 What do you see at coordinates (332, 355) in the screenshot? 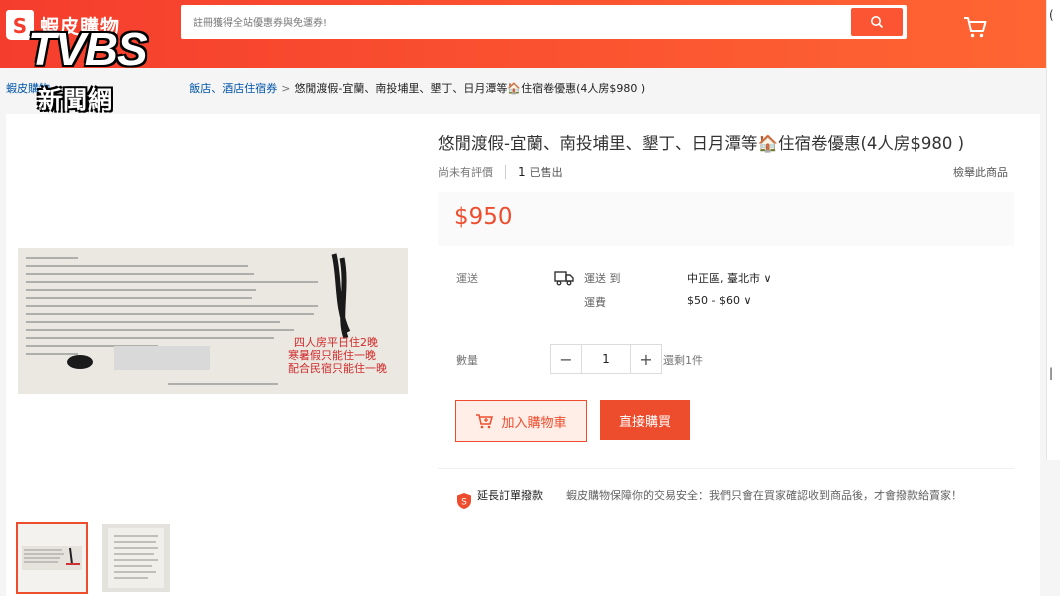
I see `stamp-line-2: 寒暑假只能住一晚` at bounding box center [332, 355].